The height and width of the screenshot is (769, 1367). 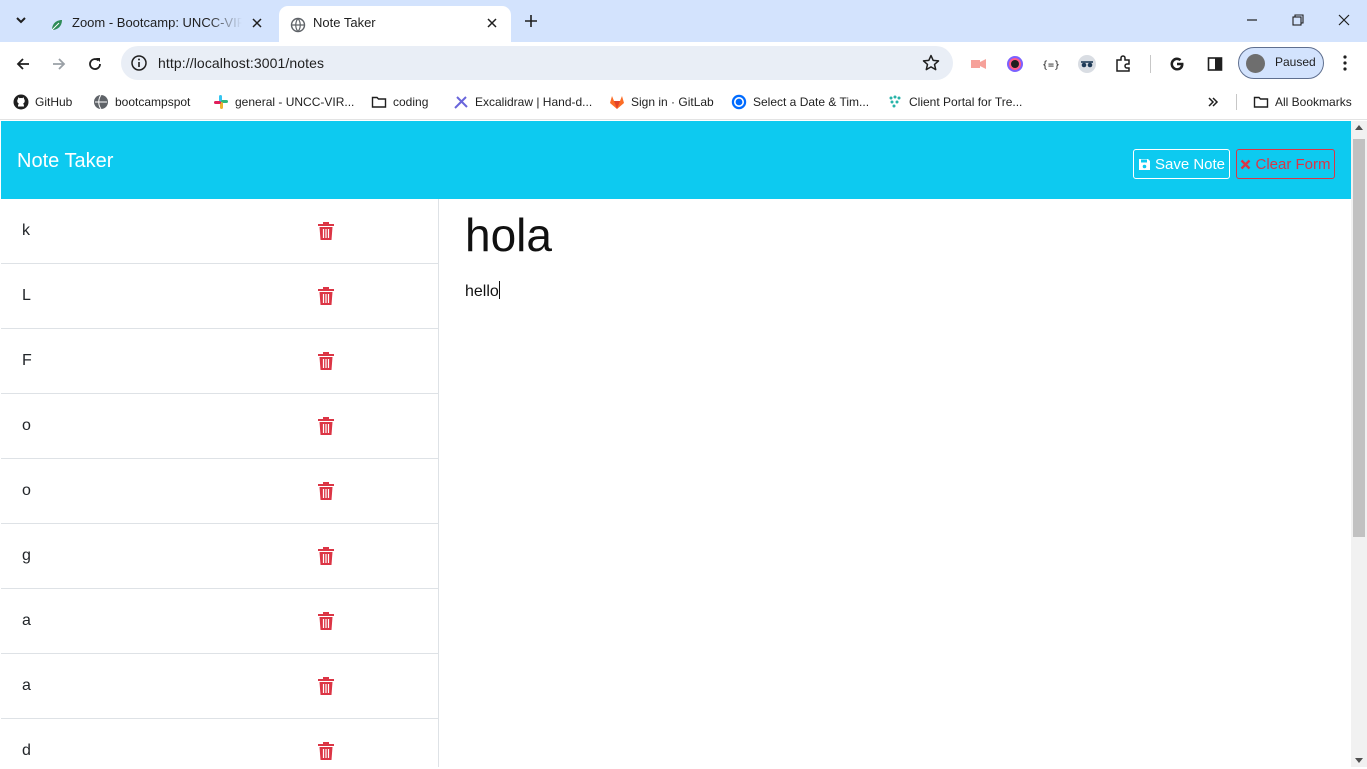 I want to click on bookmark-bootcampspot: bootcampspot, so click(x=141, y=102).